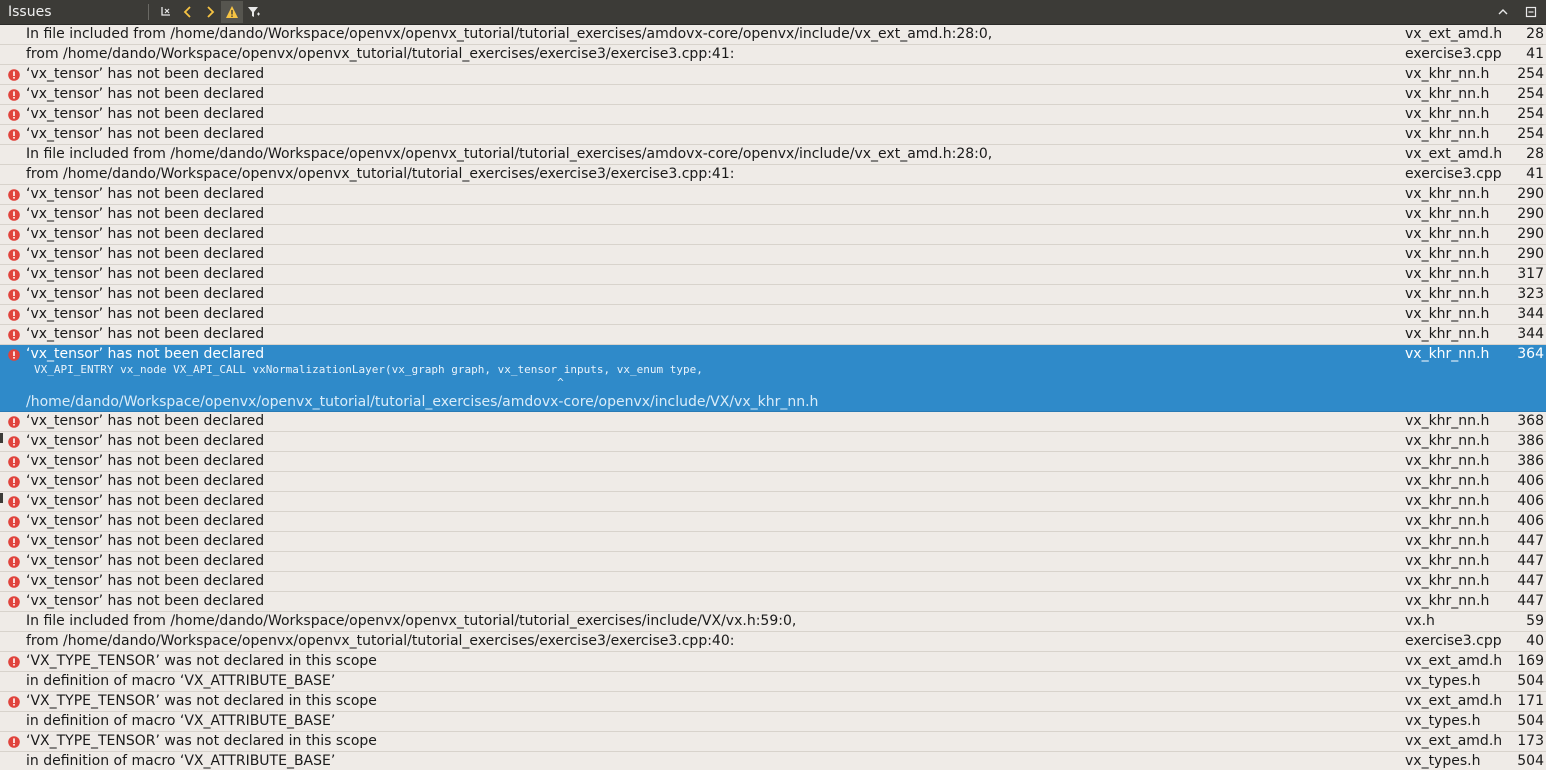  Describe the element at coordinates (210, 12) in the screenshot. I see `next-icon` at that location.